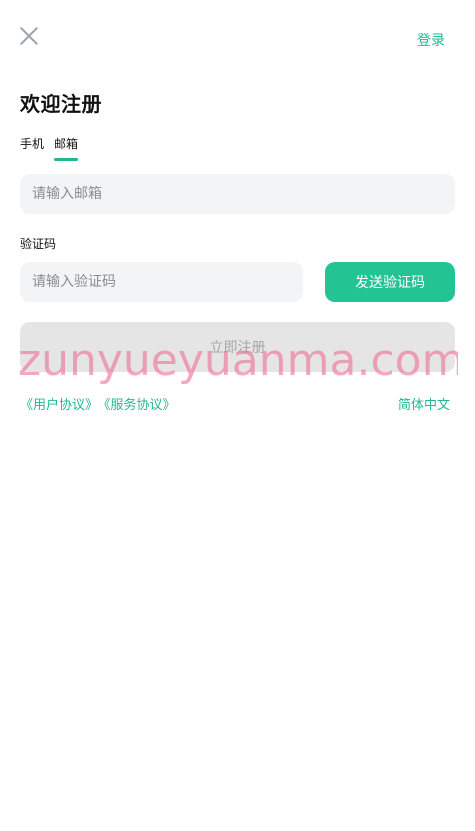  I want to click on send-code-button: 发送验证码, so click(390, 282).